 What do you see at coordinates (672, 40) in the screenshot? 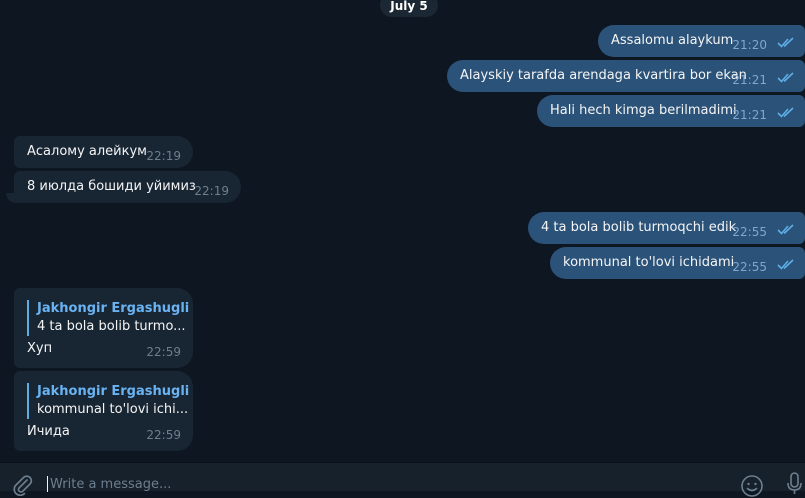
I see `message-text: Assalomu alaykum` at bounding box center [672, 40].